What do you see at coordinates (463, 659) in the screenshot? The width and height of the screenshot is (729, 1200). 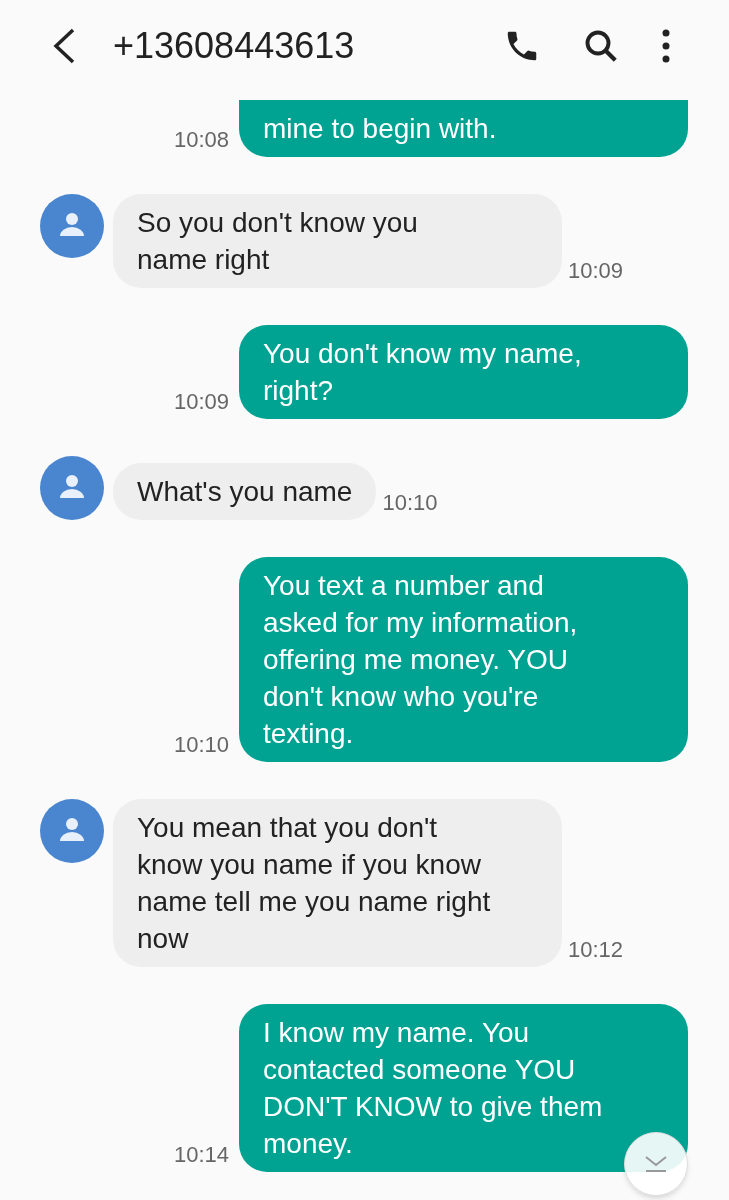 I see `sent-message-bubble: You text a number and asked for my information, offering me money. YOU don't know who you're texting.` at bounding box center [463, 659].